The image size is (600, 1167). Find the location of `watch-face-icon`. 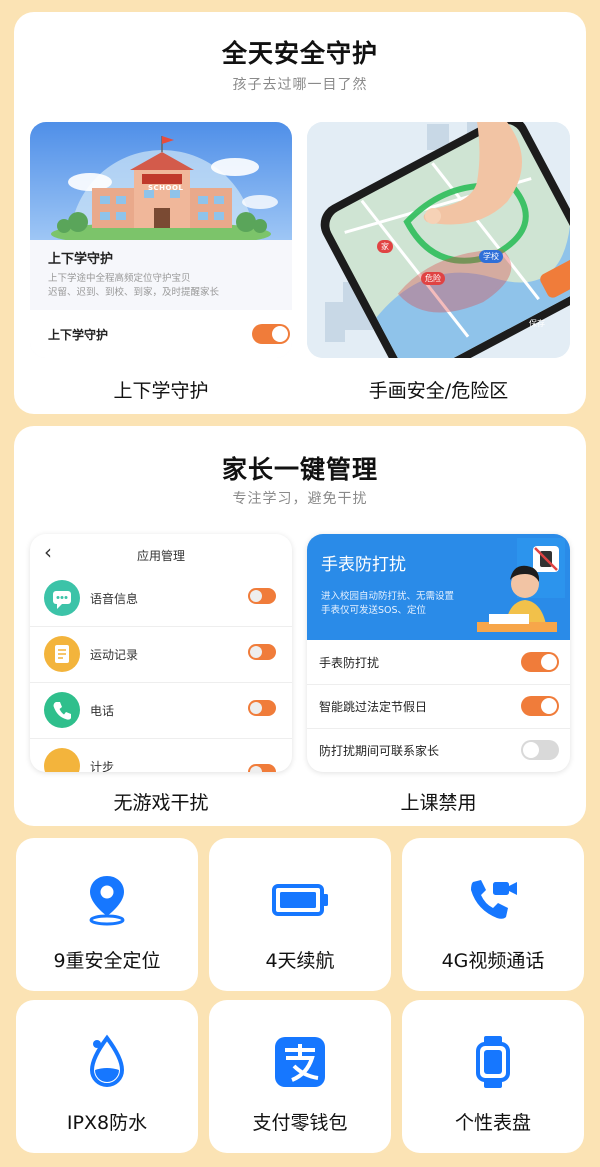

watch-face-icon is located at coordinates (493, 1062).